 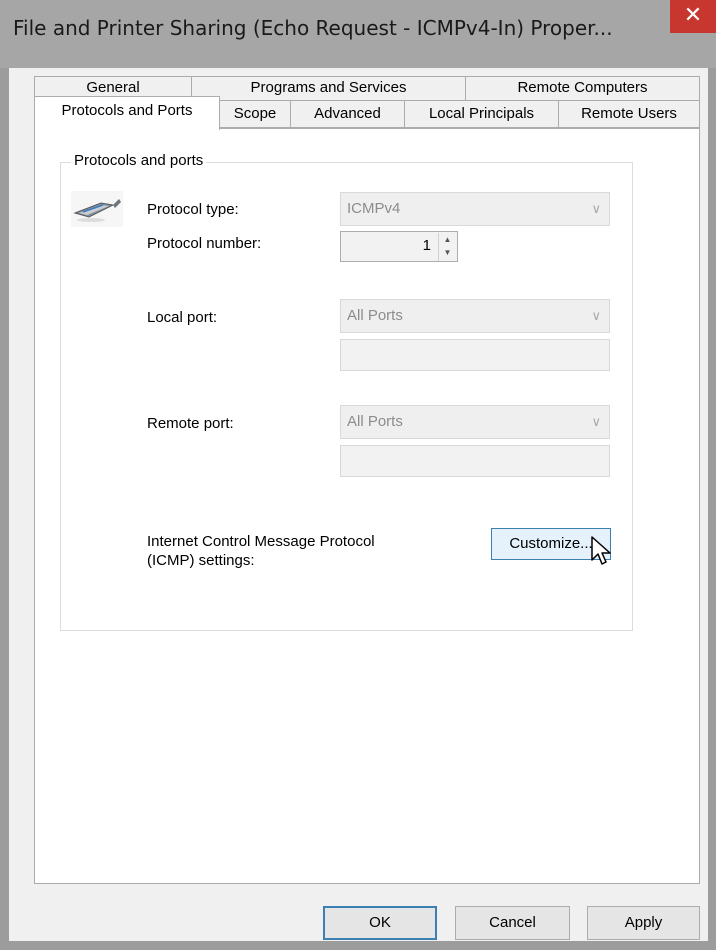 I want to click on spin-up-icon: ▲, so click(x=447, y=239).